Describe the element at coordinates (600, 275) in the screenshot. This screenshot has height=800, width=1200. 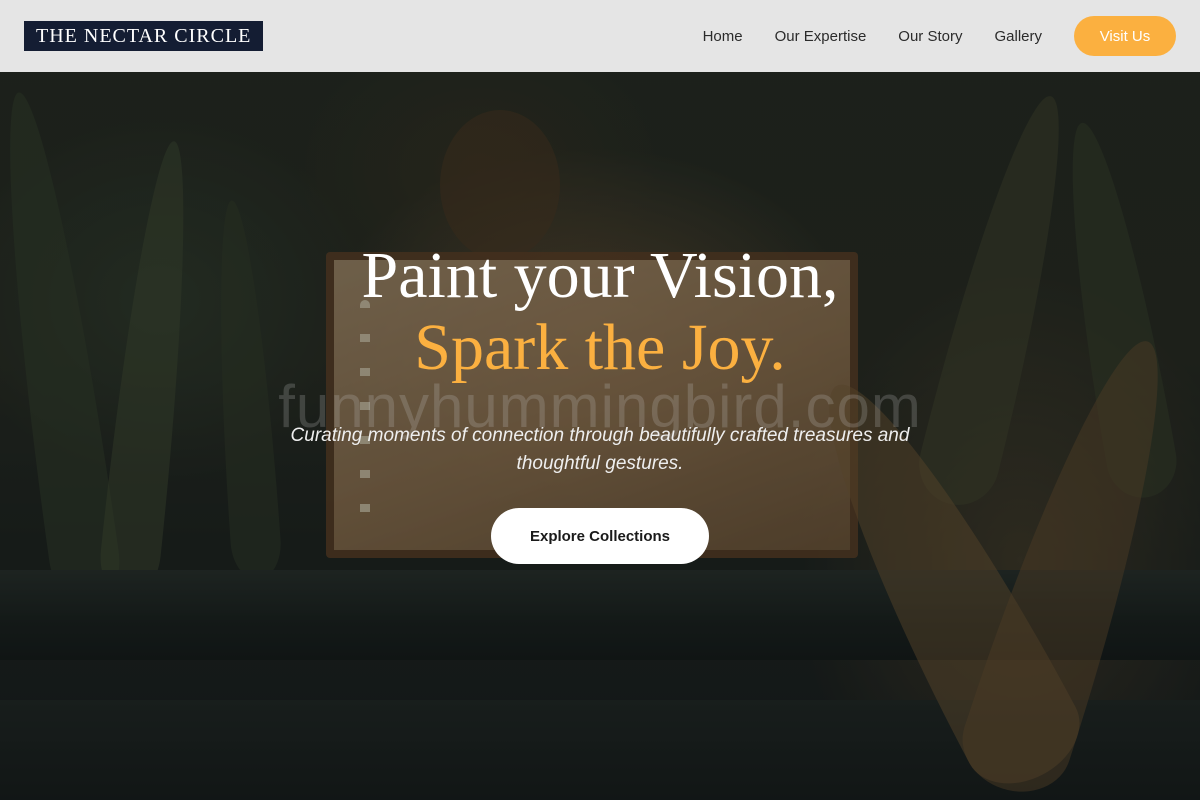
I see `headline-line-1: Paint your Vision,` at that location.